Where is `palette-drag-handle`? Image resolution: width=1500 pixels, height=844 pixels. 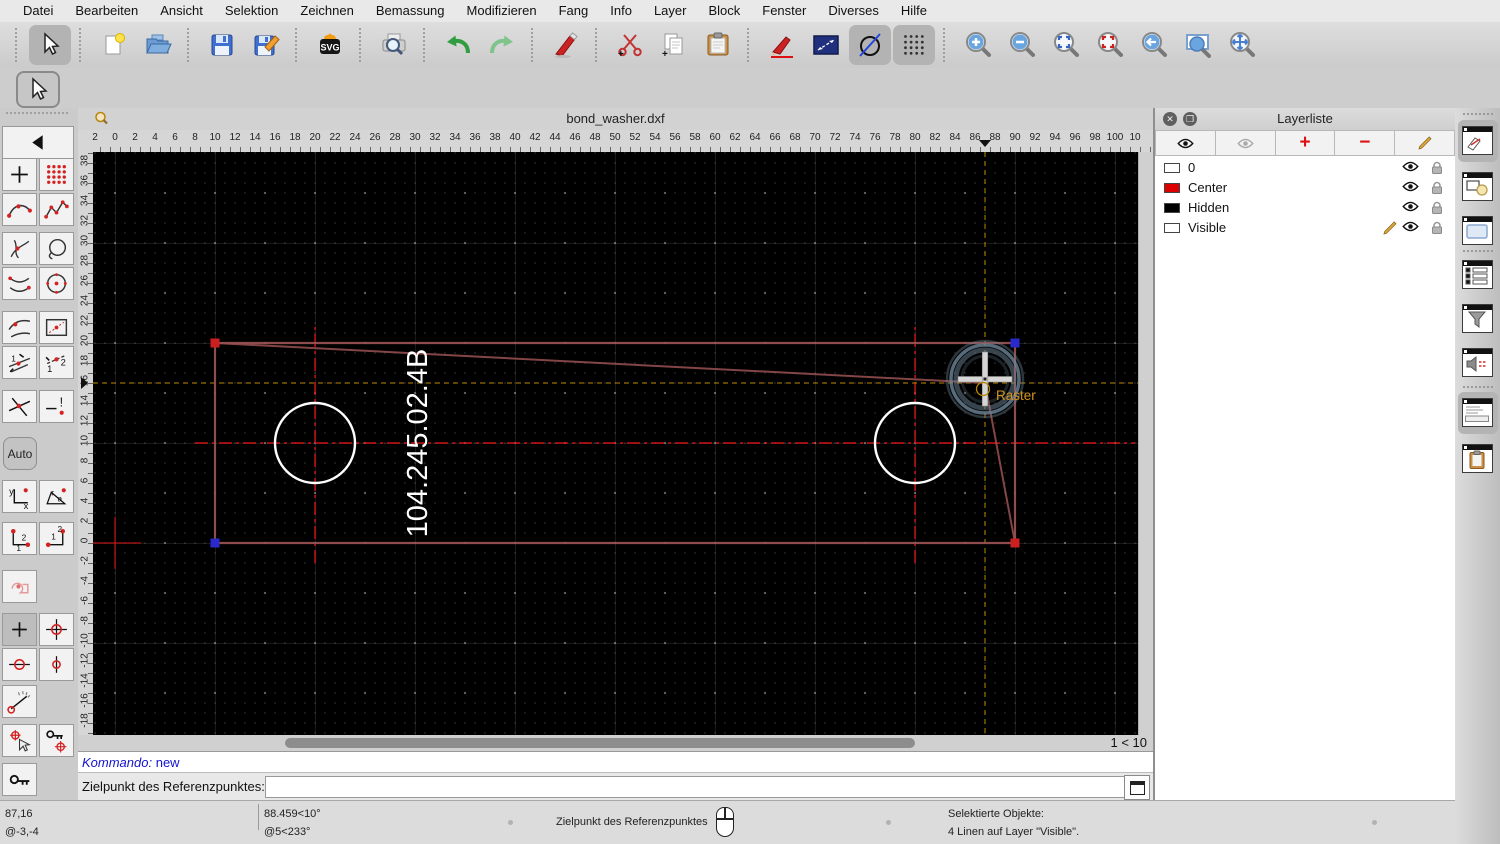 palette-drag-handle is located at coordinates (37, 113).